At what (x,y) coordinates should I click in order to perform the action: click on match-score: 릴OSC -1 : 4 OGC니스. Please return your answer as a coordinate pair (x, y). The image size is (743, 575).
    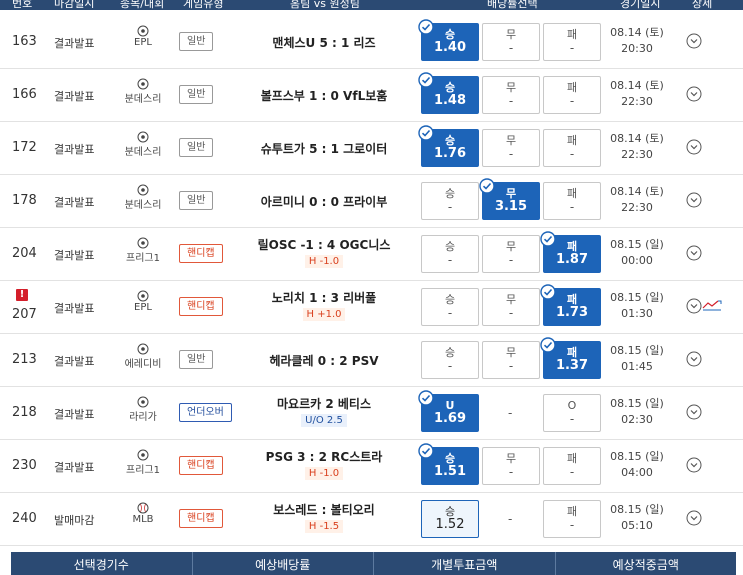
    Looking at the image, I should click on (324, 245).